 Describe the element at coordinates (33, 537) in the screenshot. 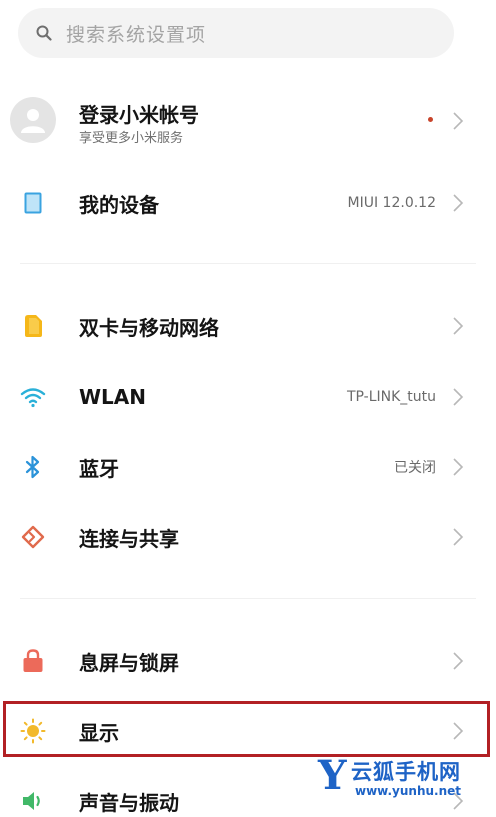

I see `connection-sharing-icon` at that location.